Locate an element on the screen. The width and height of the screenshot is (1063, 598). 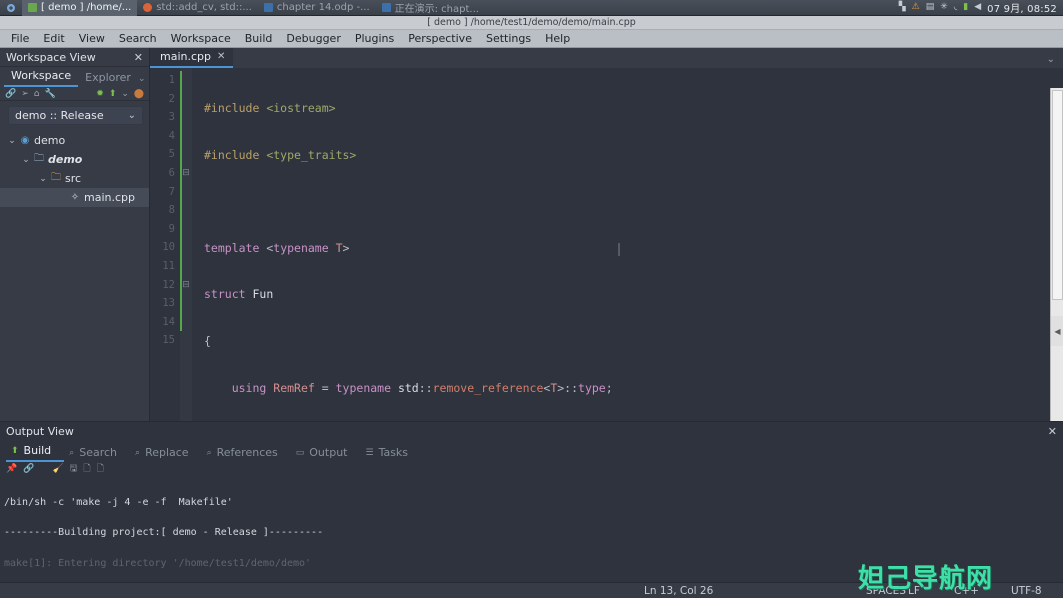
save-icon: 🖫 is located at coordinates (74, 469).